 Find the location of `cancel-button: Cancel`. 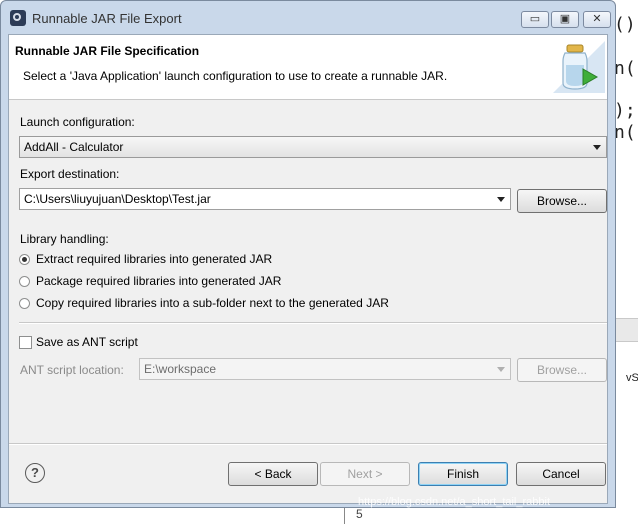

cancel-button: Cancel is located at coordinates (561, 474).